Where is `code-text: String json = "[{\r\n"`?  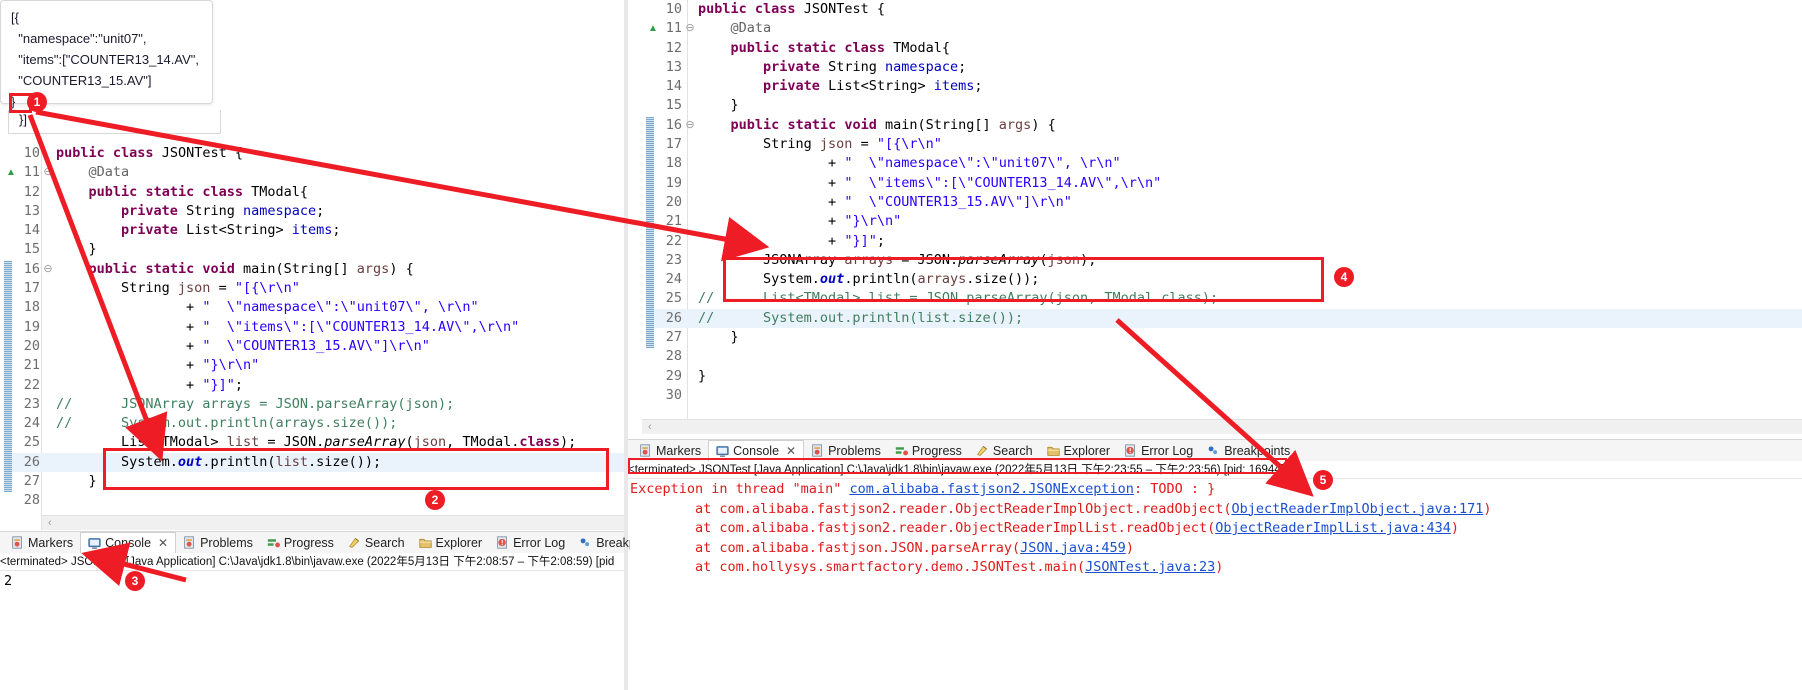 code-text: String json = "[{\r\n" is located at coordinates (820, 144).